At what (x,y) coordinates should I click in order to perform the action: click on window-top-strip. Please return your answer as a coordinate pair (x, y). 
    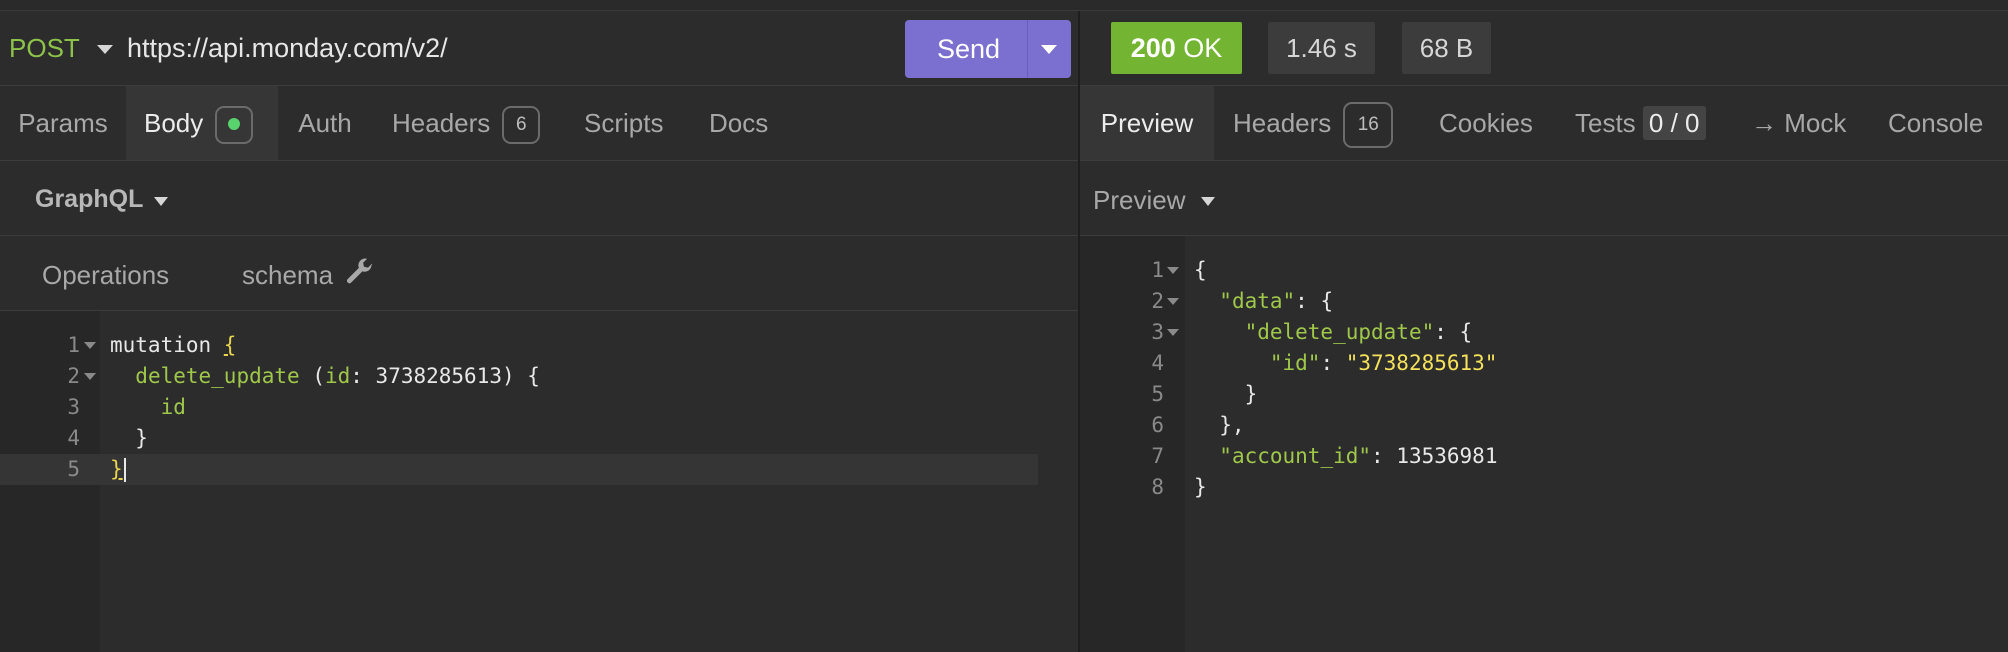
    Looking at the image, I should click on (1004, 5).